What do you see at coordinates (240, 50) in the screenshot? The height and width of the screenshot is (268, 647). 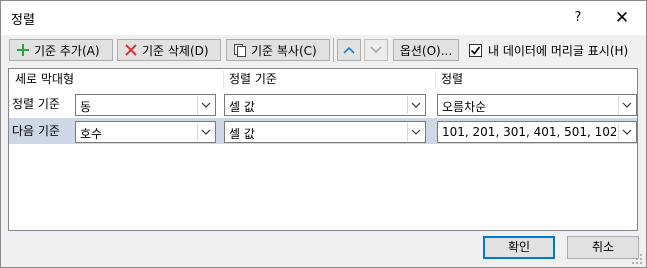 I see `copy-icon` at bounding box center [240, 50].